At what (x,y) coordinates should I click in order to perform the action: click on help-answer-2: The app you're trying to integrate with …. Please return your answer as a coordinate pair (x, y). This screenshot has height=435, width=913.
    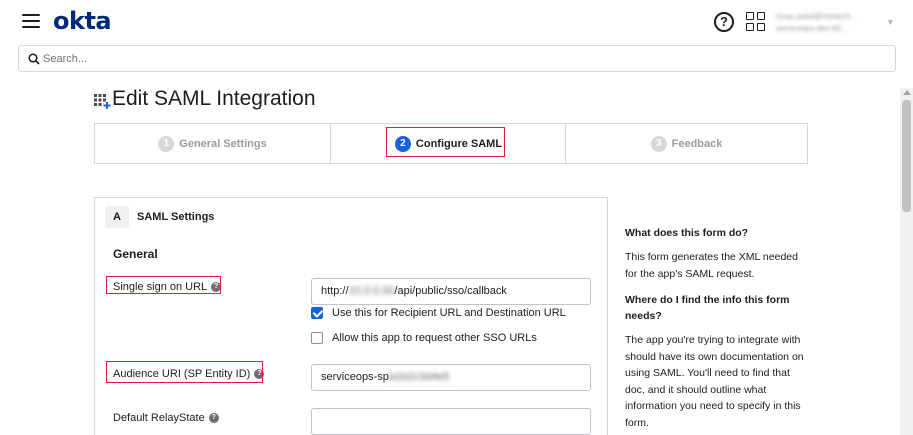
    Looking at the image, I should click on (714, 381).